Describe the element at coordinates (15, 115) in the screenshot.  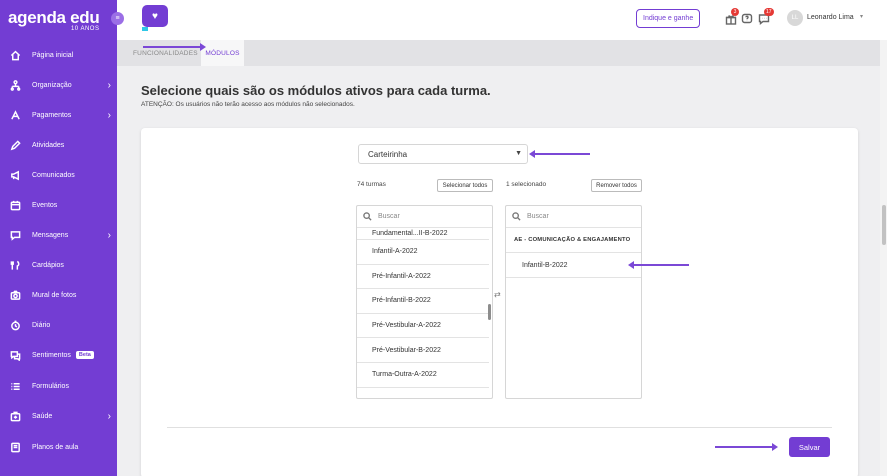
I see `payments-icon` at that location.